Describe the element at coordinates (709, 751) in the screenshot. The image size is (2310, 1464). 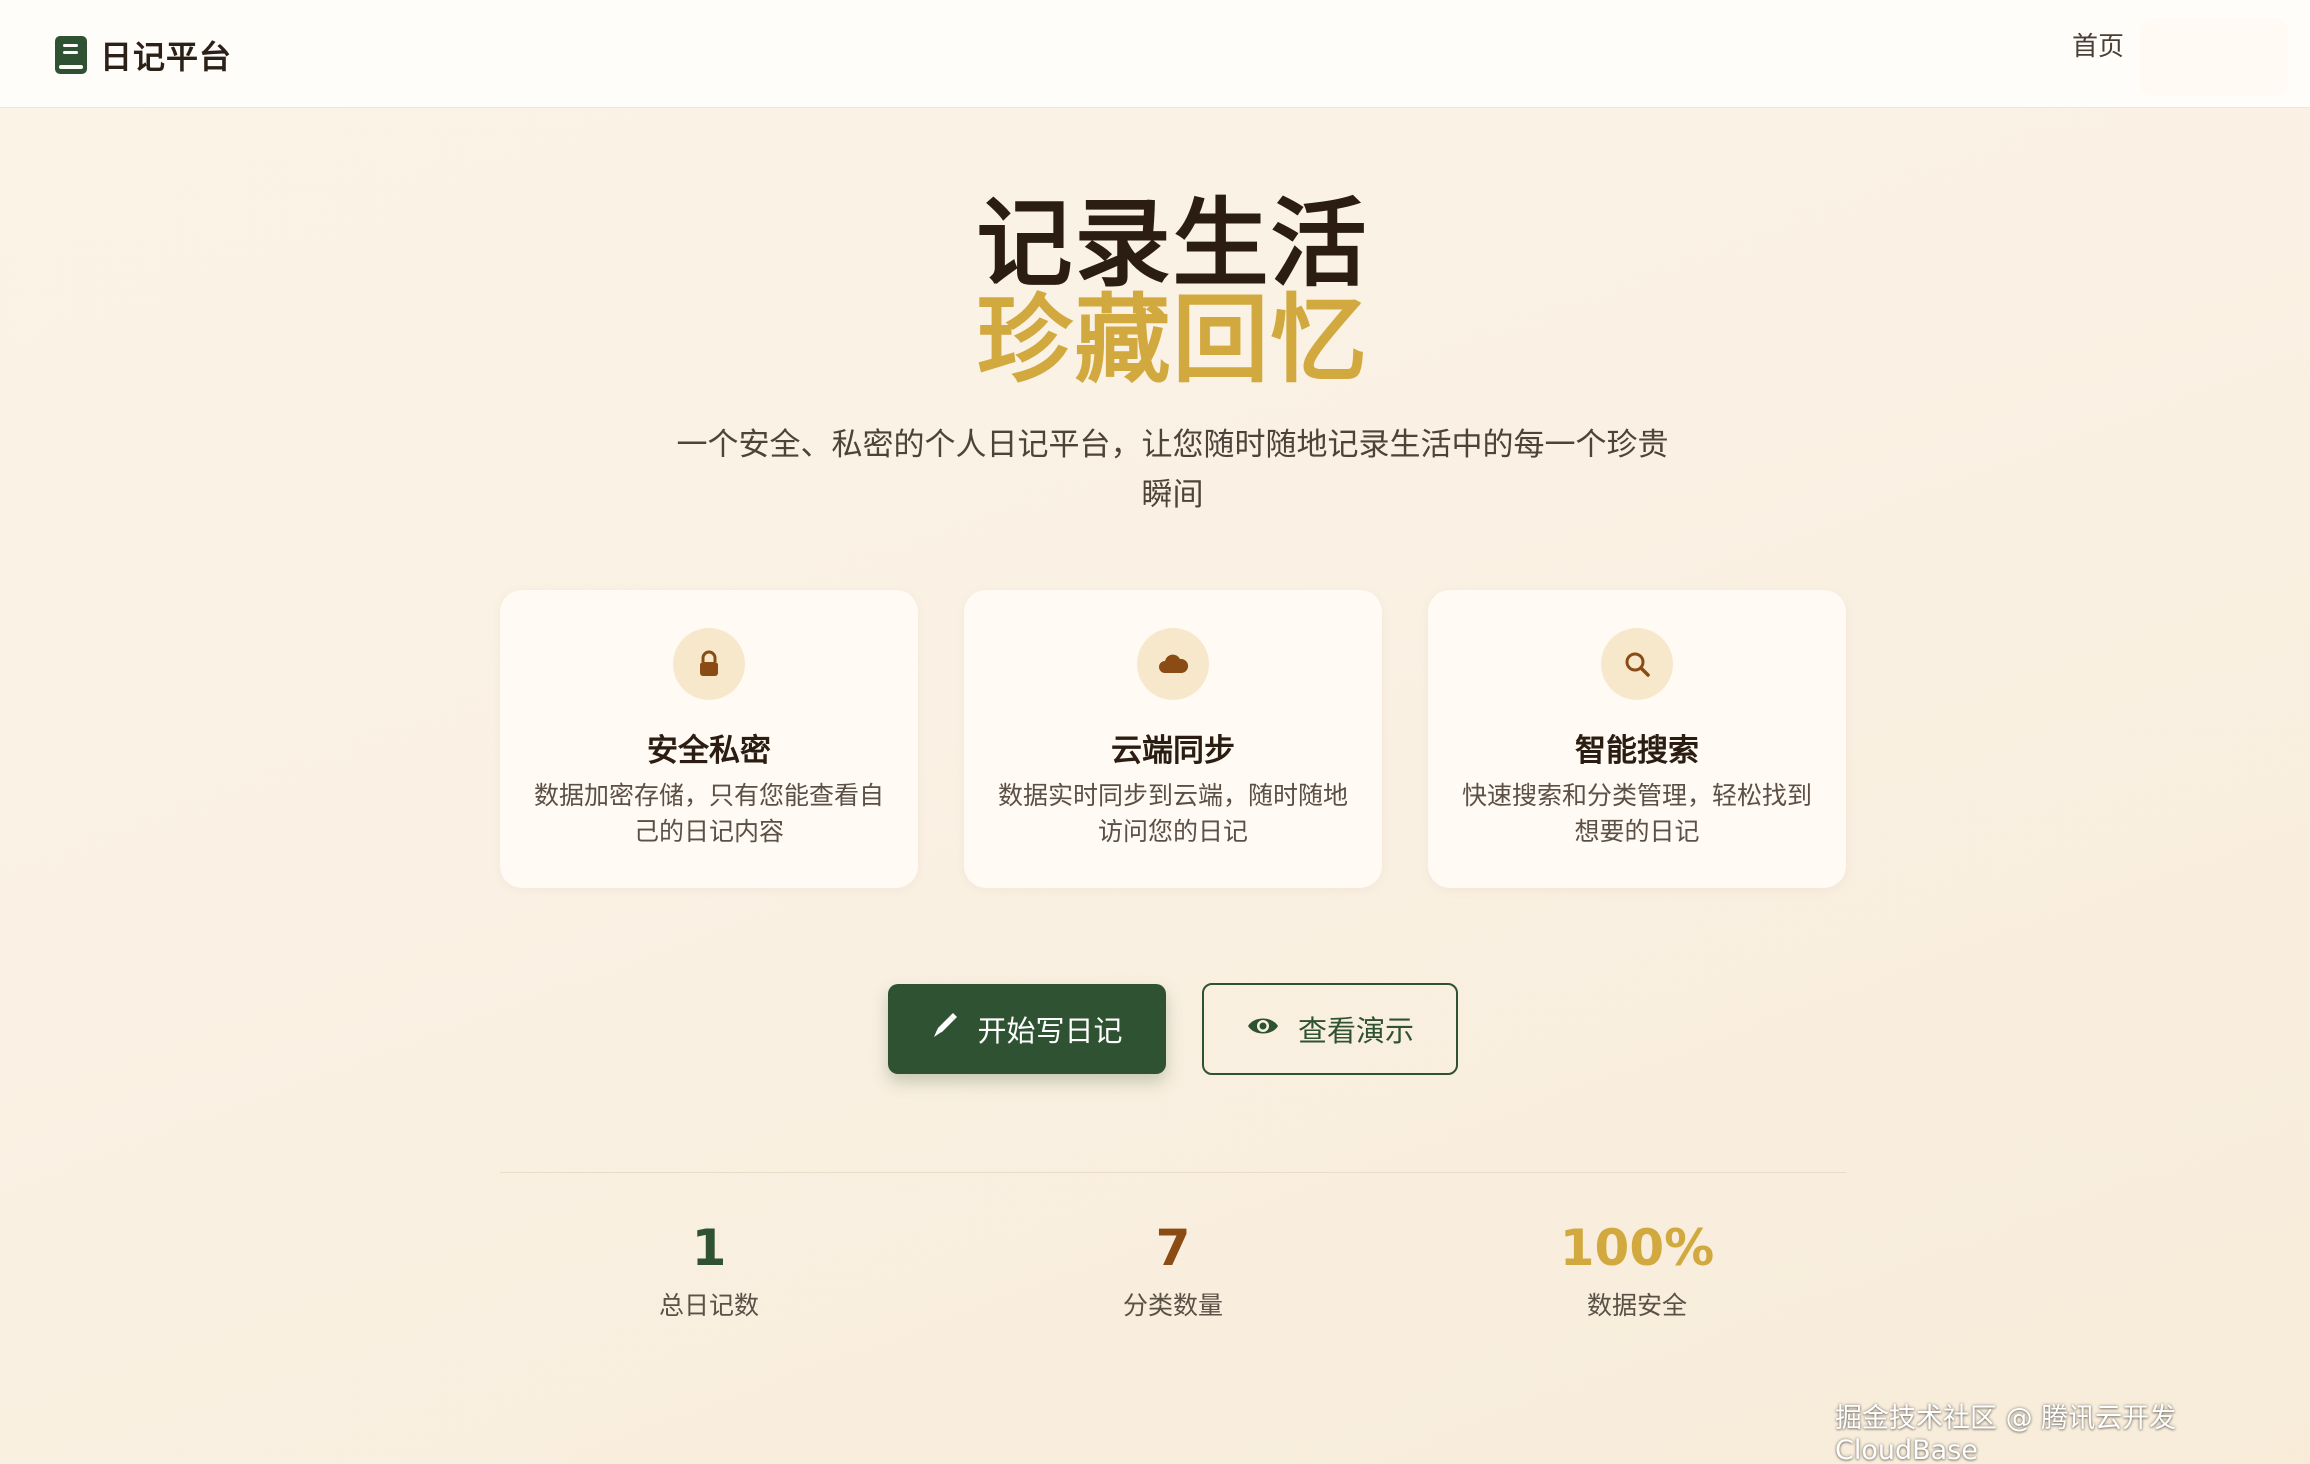
I see `feature-title: 安全私密` at that location.